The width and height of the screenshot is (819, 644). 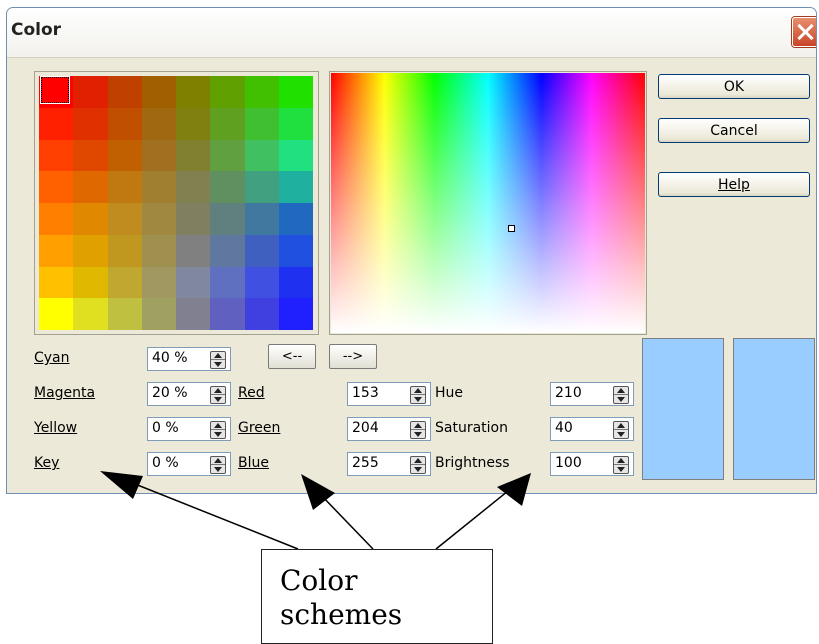 What do you see at coordinates (514, 489) in the screenshot?
I see `arrowhead-hsb-icon` at bounding box center [514, 489].